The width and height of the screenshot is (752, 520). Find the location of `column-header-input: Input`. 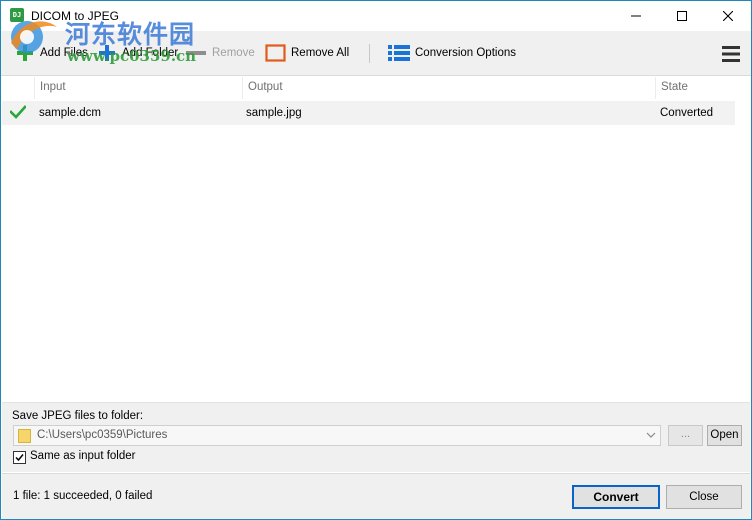

column-header-input: Input is located at coordinates (138, 88).